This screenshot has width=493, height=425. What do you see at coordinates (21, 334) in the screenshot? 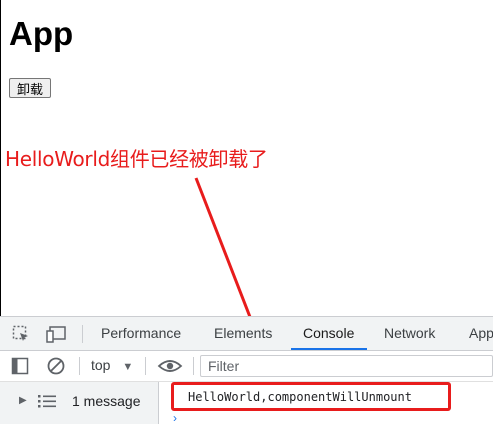
I see `inspect-element-icon` at bounding box center [21, 334].